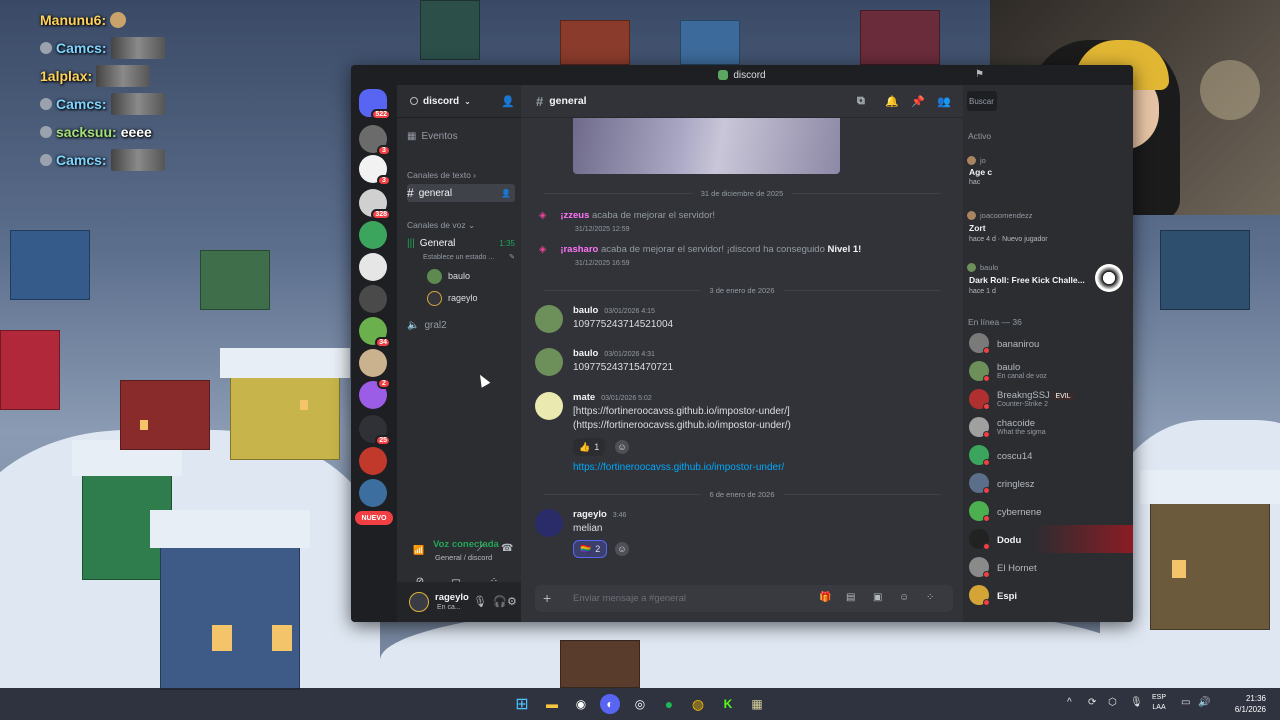  I want to click on composer-placeholder: Enviar mensaje a #general, so click(629, 598).